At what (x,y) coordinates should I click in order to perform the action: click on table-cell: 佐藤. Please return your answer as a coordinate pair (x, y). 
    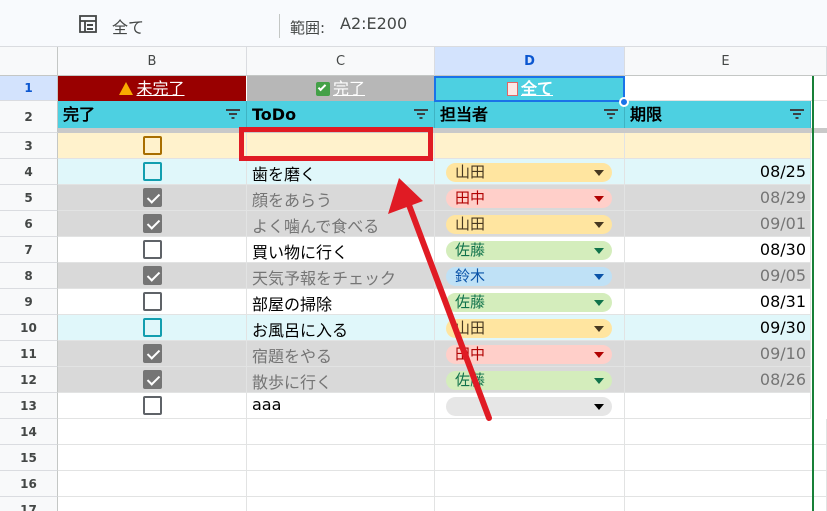
    Looking at the image, I should click on (530, 380).